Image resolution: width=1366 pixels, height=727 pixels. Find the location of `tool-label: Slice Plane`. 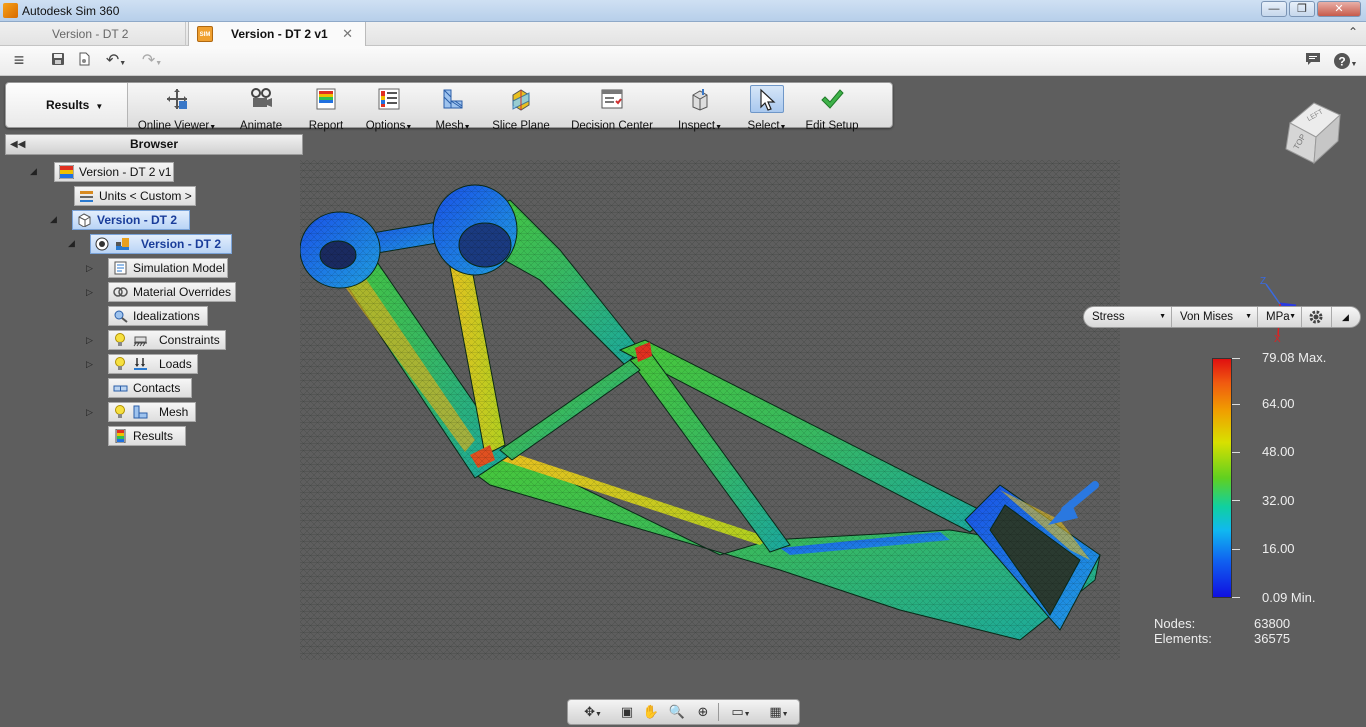

tool-label: Slice Plane is located at coordinates (521, 126).